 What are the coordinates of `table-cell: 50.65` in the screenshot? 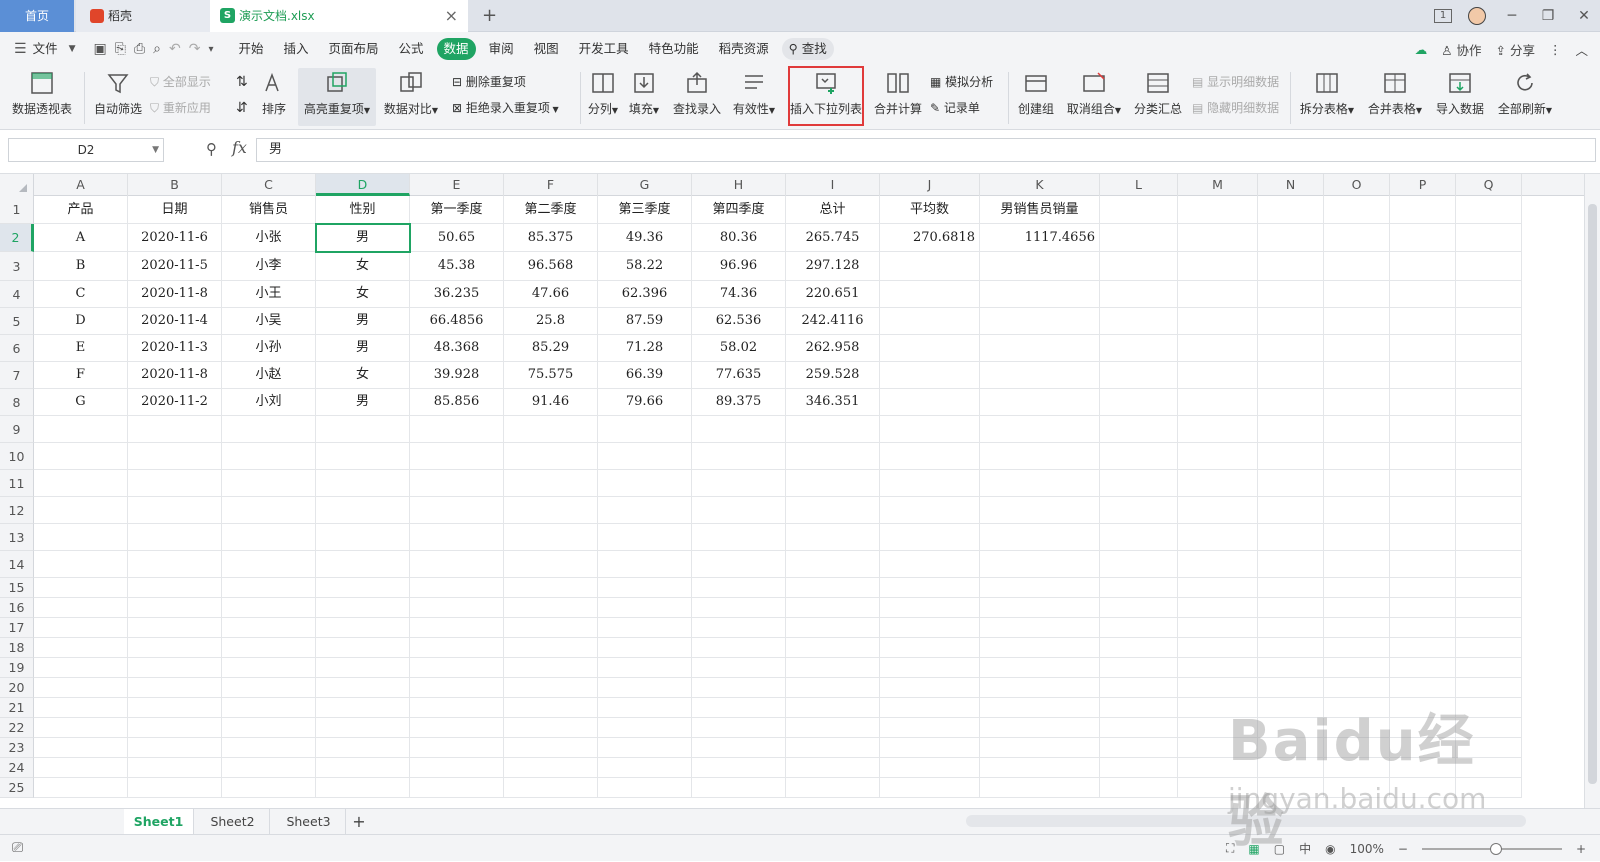 It's located at (457, 238).